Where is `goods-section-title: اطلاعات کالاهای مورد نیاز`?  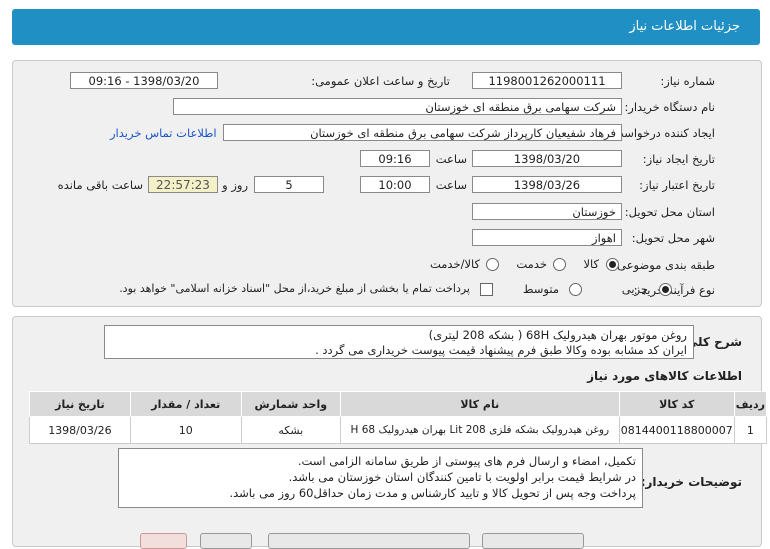
goods-section-title: اطلاعات کالاهای مورد نیاز is located at coordinates (664, 376).